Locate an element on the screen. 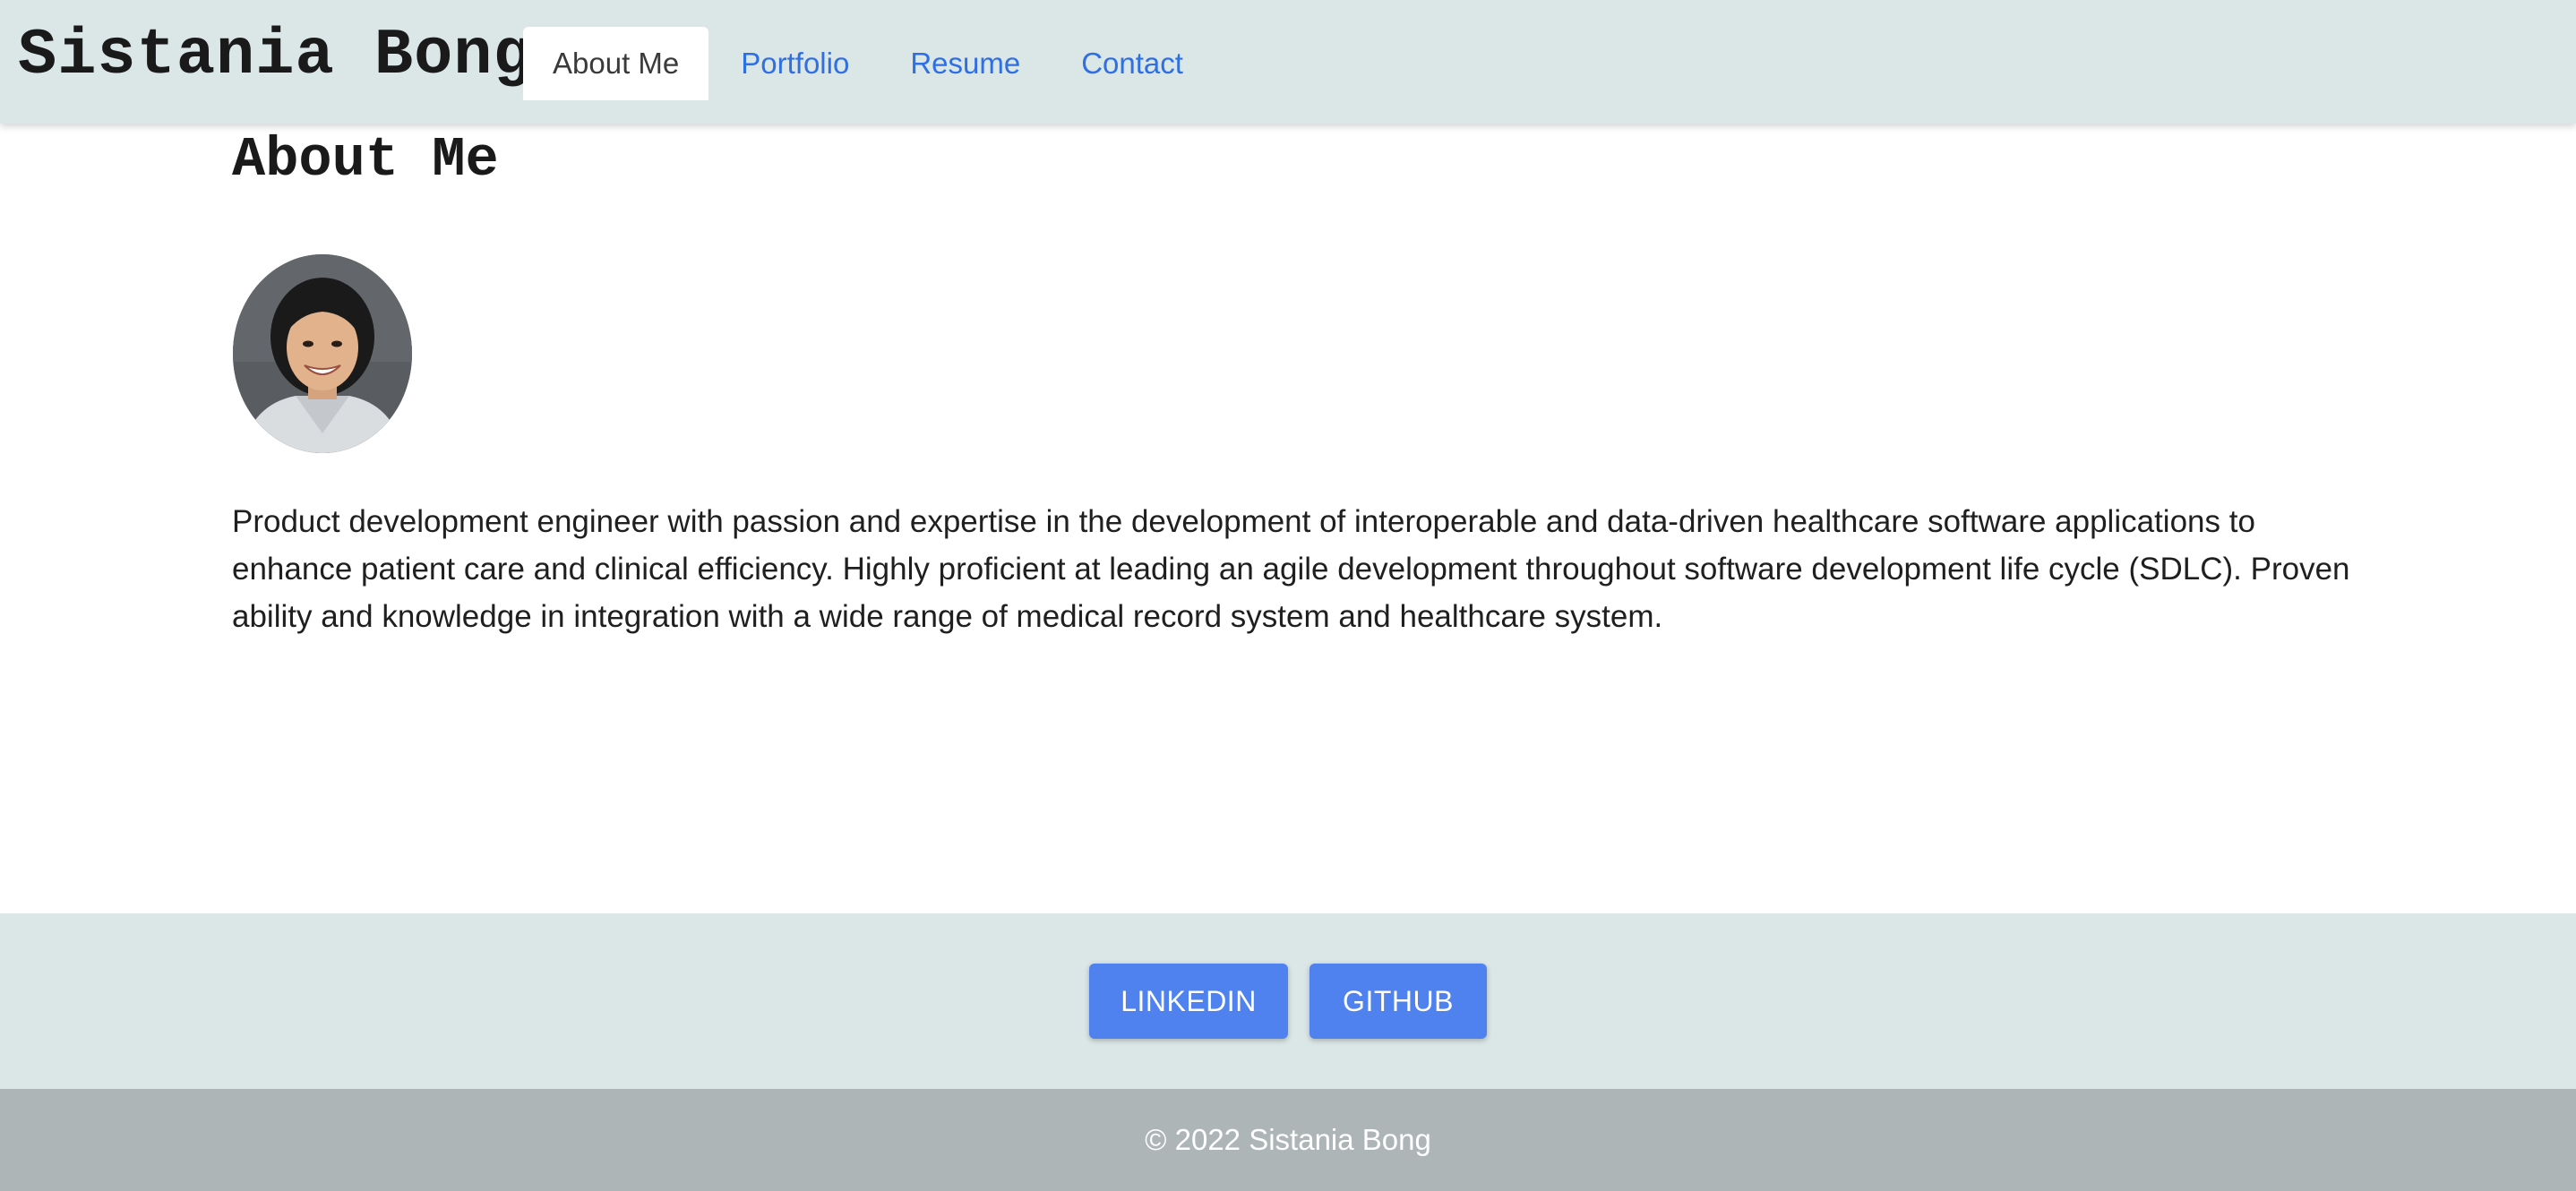 The height and width of the screenshot is (1191, 2576). nav-tab-portfolio: Portfolio is located at coordinates (795, 63).